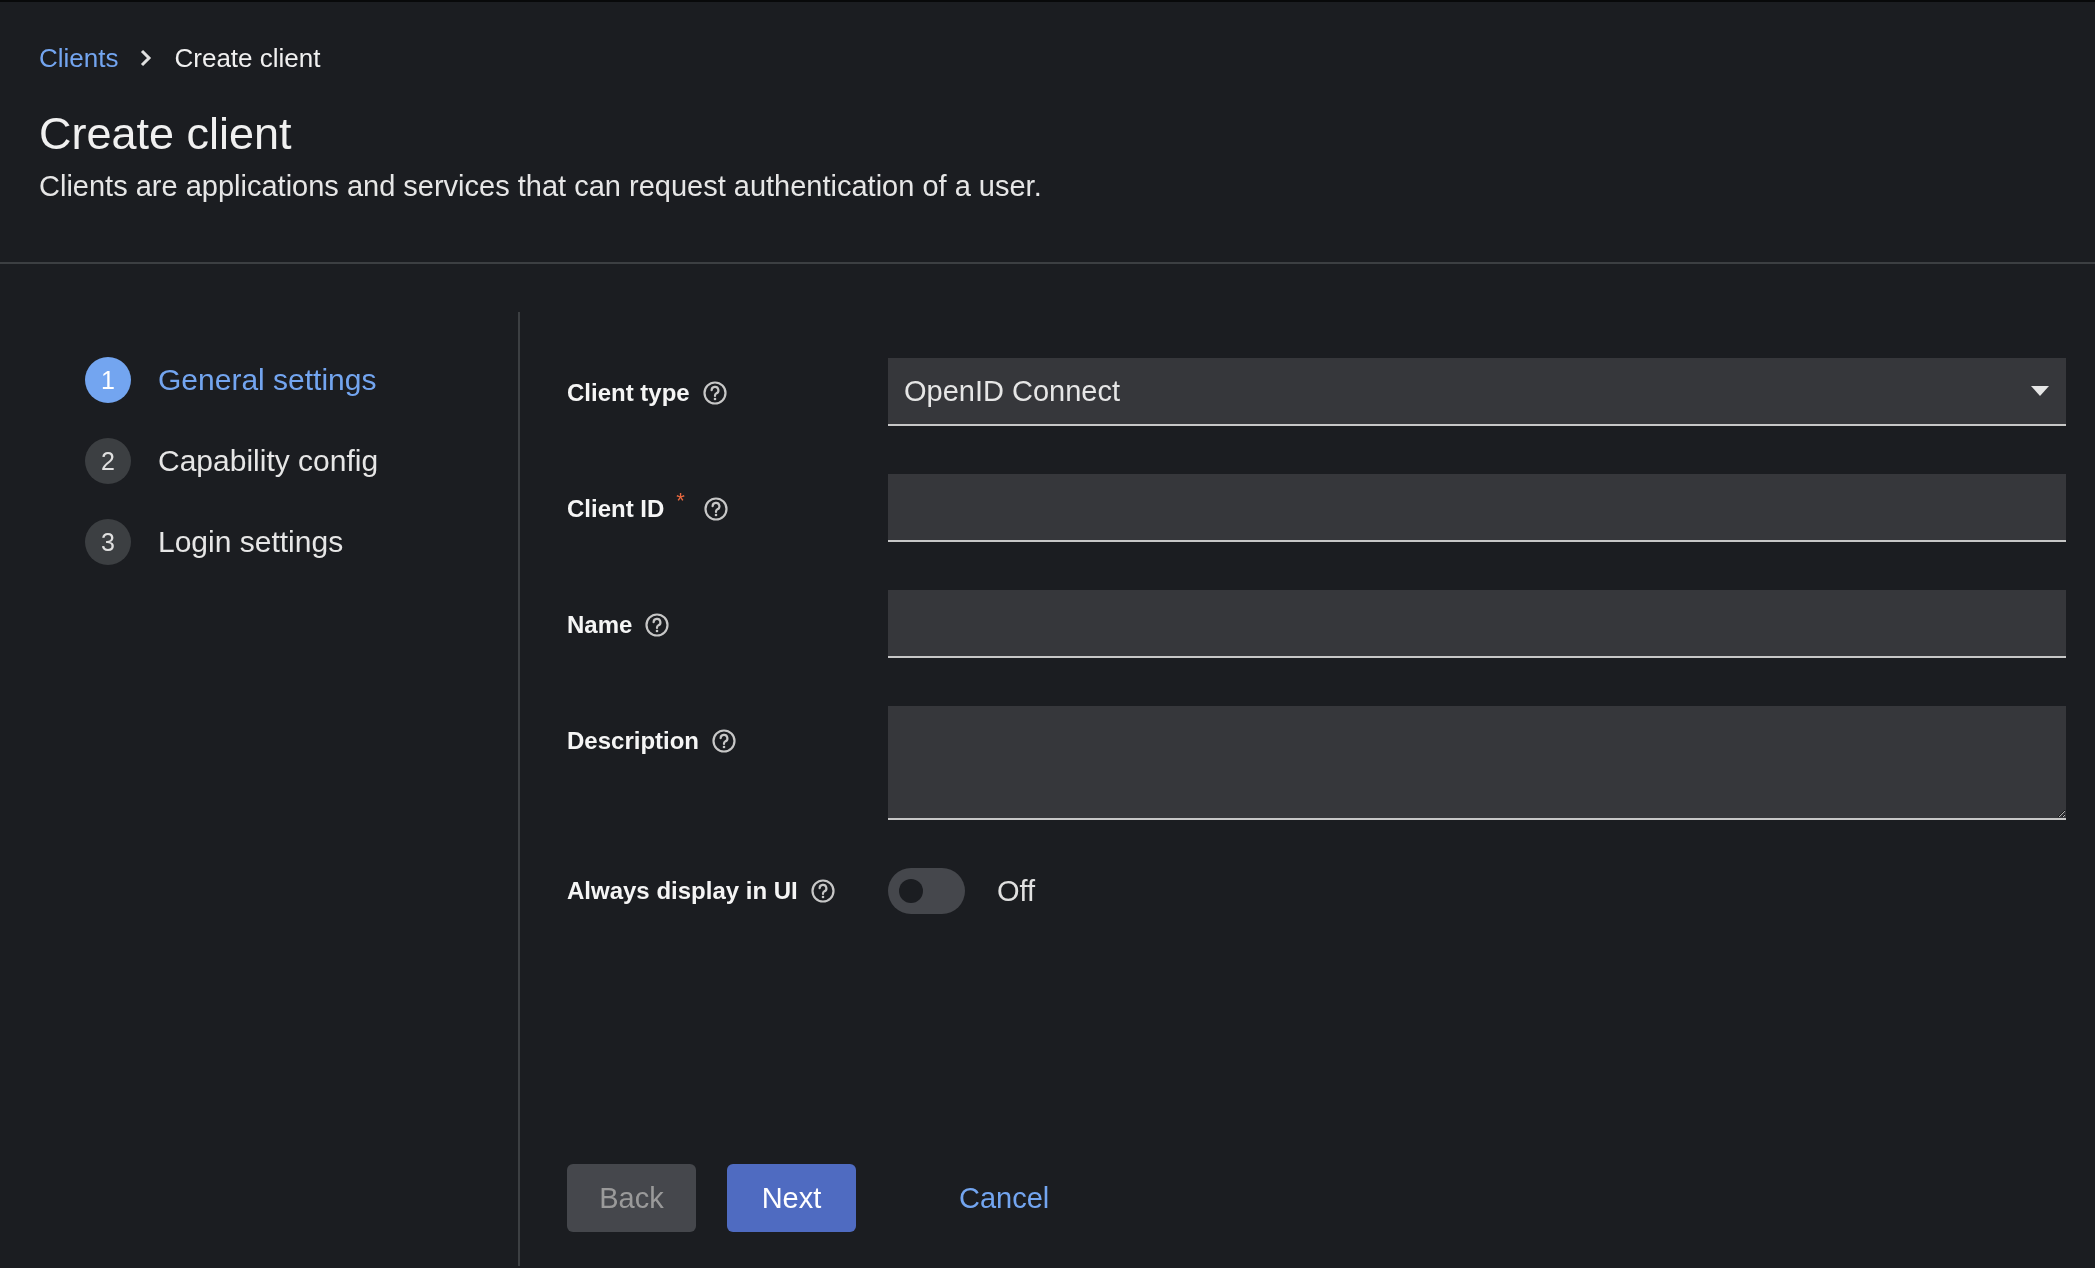  Describe the element at coordinates (628, 393) in the screenshot. I see `field-label: Client type` at that location.